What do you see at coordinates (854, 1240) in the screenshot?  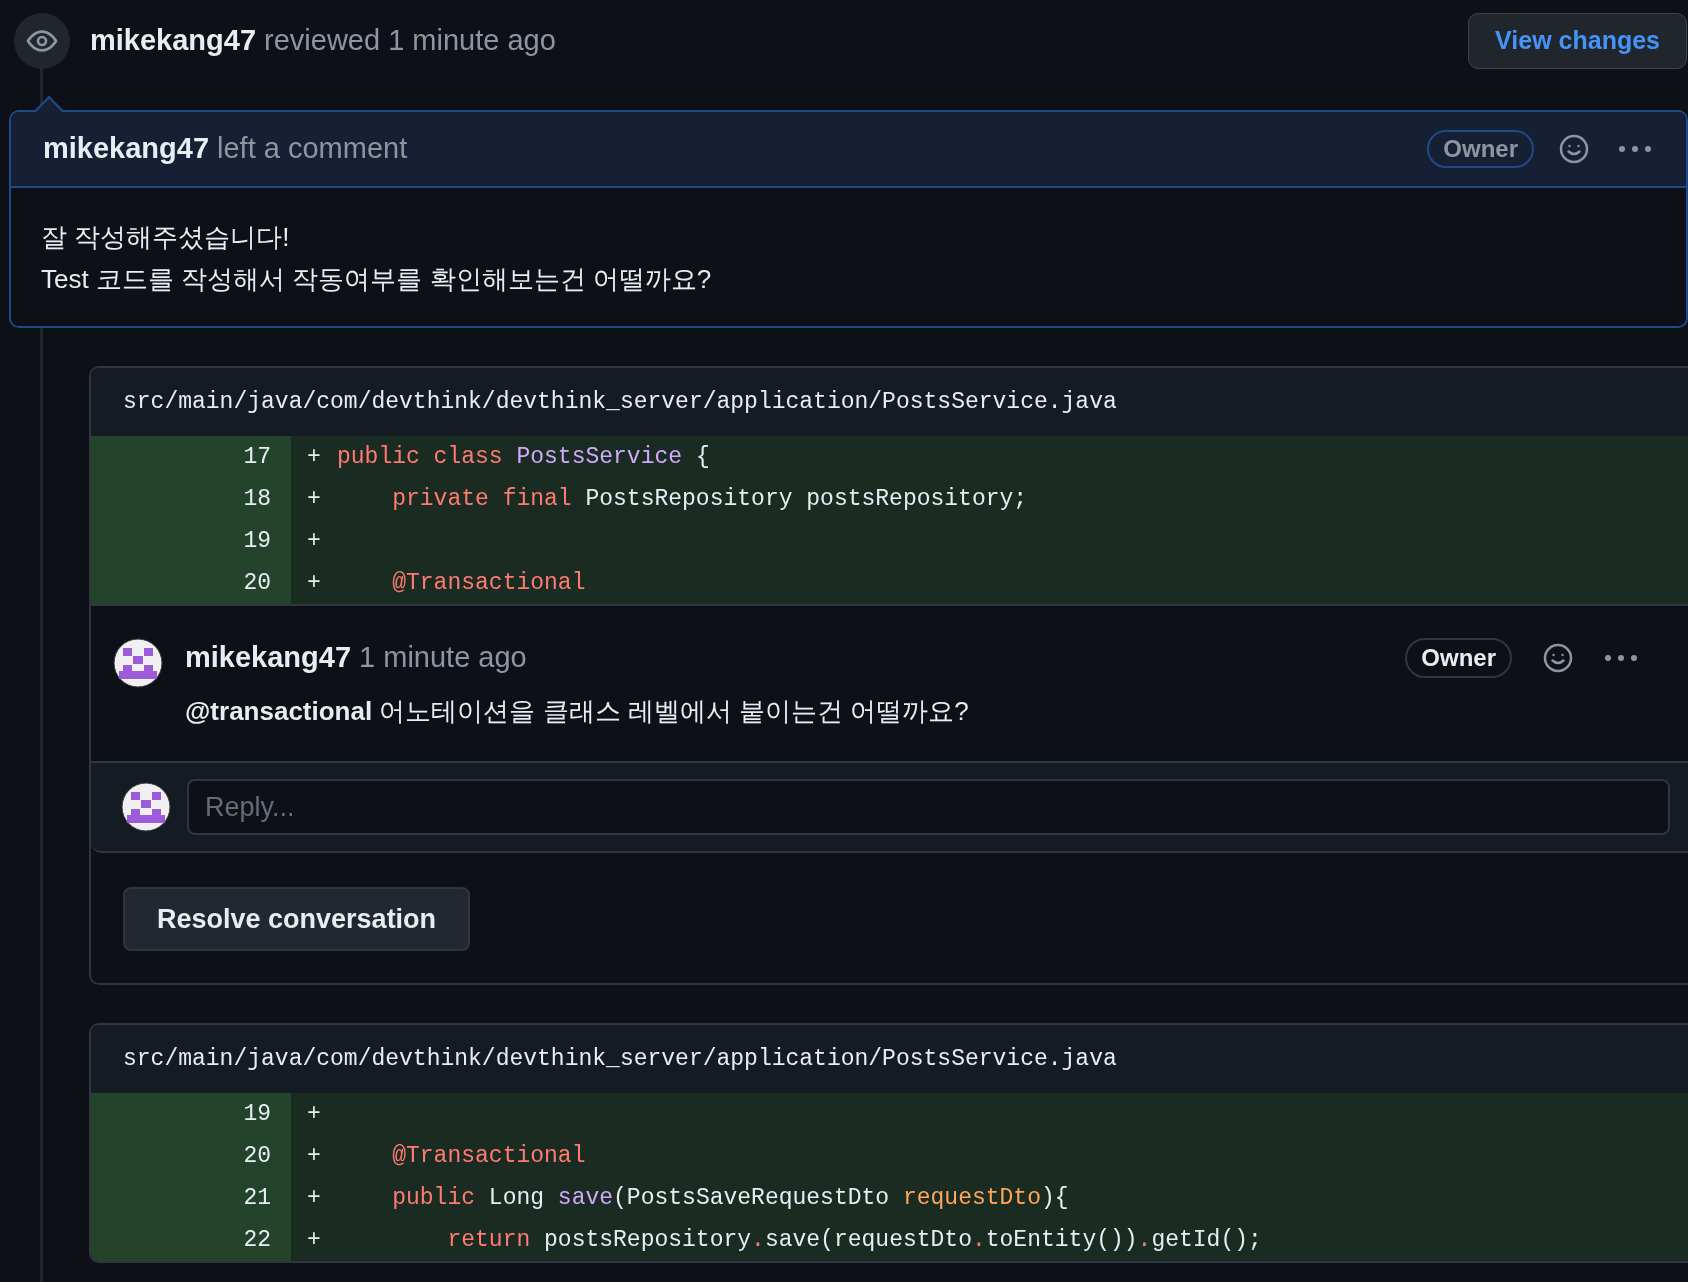 I see `code-line: return postsRepository.save(requestDto.toEntity()).getId();` at bounding box center [854, 1240].